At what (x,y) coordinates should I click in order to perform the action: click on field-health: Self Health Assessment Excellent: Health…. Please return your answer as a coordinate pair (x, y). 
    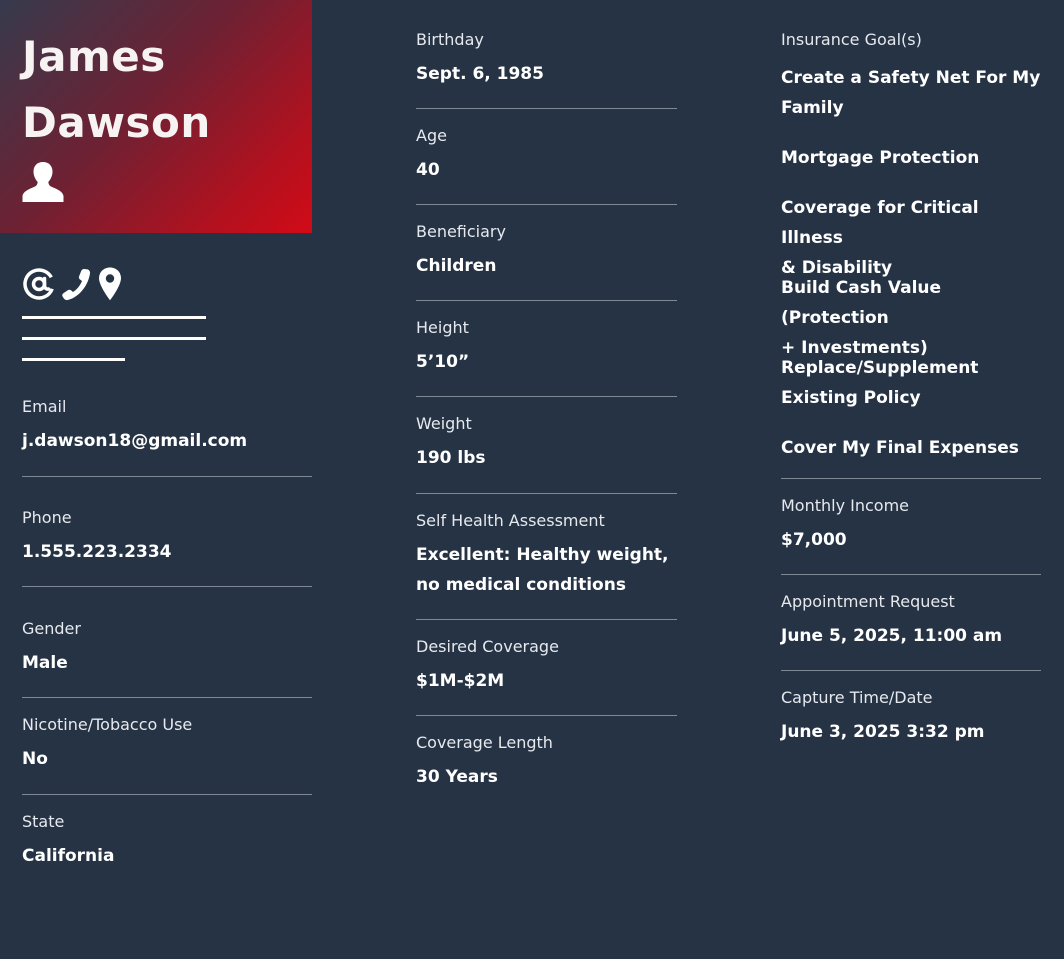
    Looking at the image, I should click on (542, 555).